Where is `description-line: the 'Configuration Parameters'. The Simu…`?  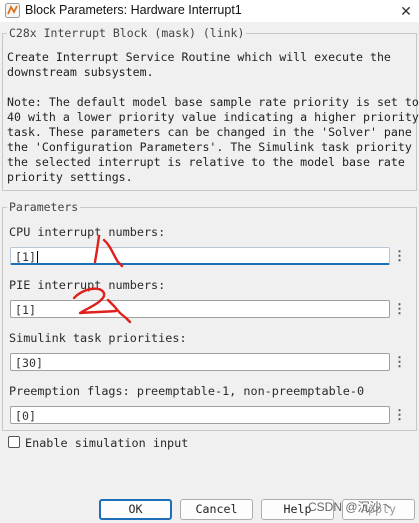
description-line: the 'Configuration Parameters'. The Simu… is located at coordinates (213, 147).